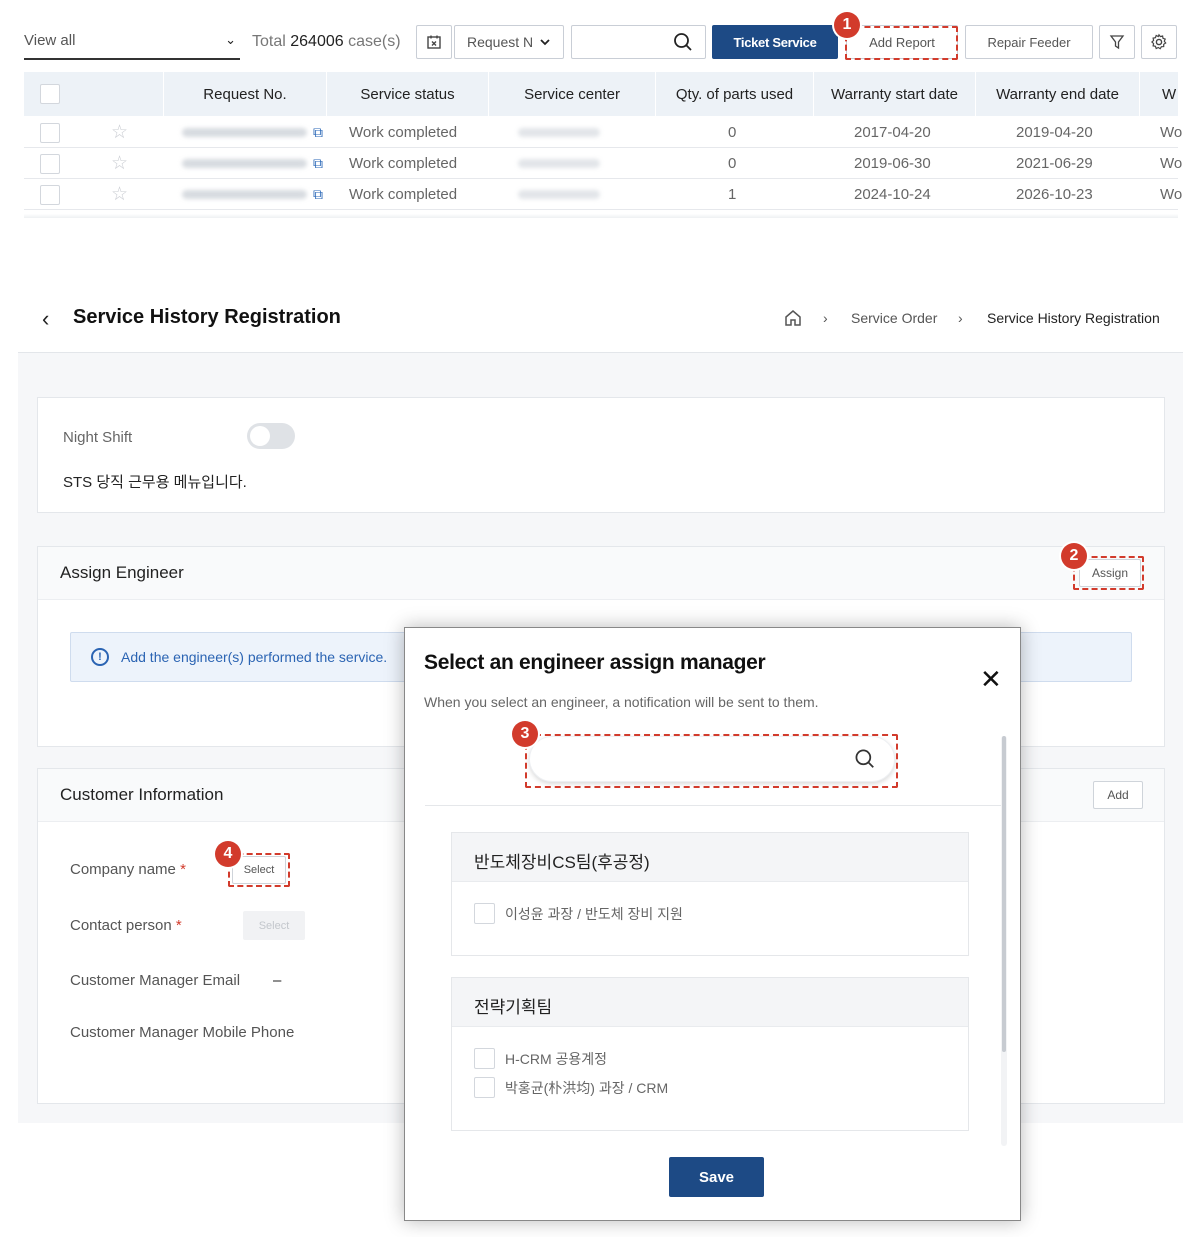 Image resolution: width=1201 pixels, height=1237 pixels. Describe the element at coordinates (713, 805) in the screenshot. I see `modal-divider` at that location.